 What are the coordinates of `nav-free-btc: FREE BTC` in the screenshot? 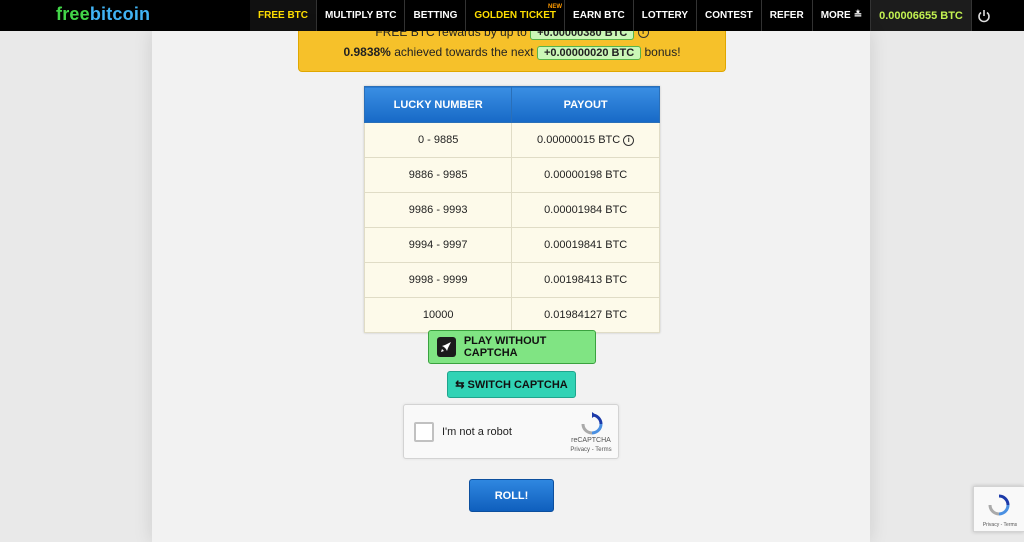 It's located at (283, 15).